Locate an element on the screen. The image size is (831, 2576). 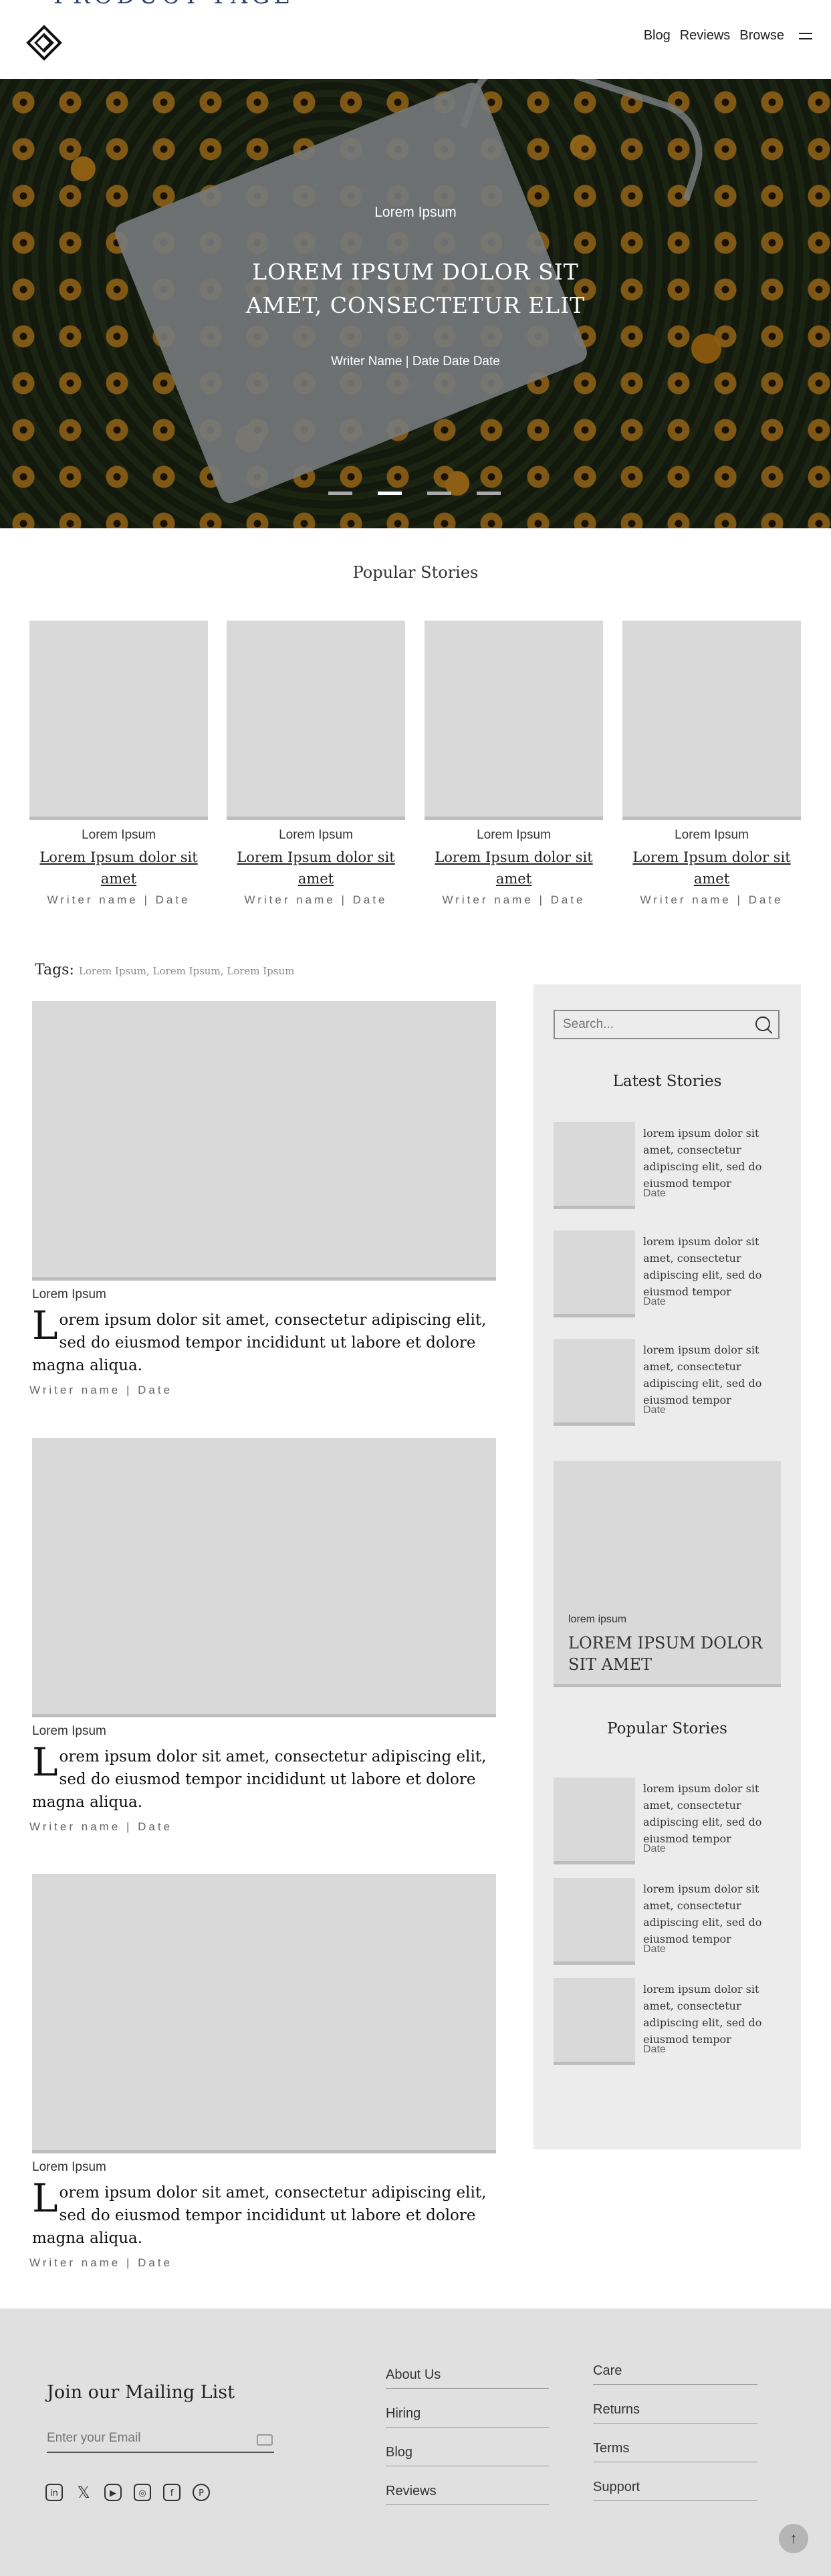
logo is located at coordinates (44, 43).